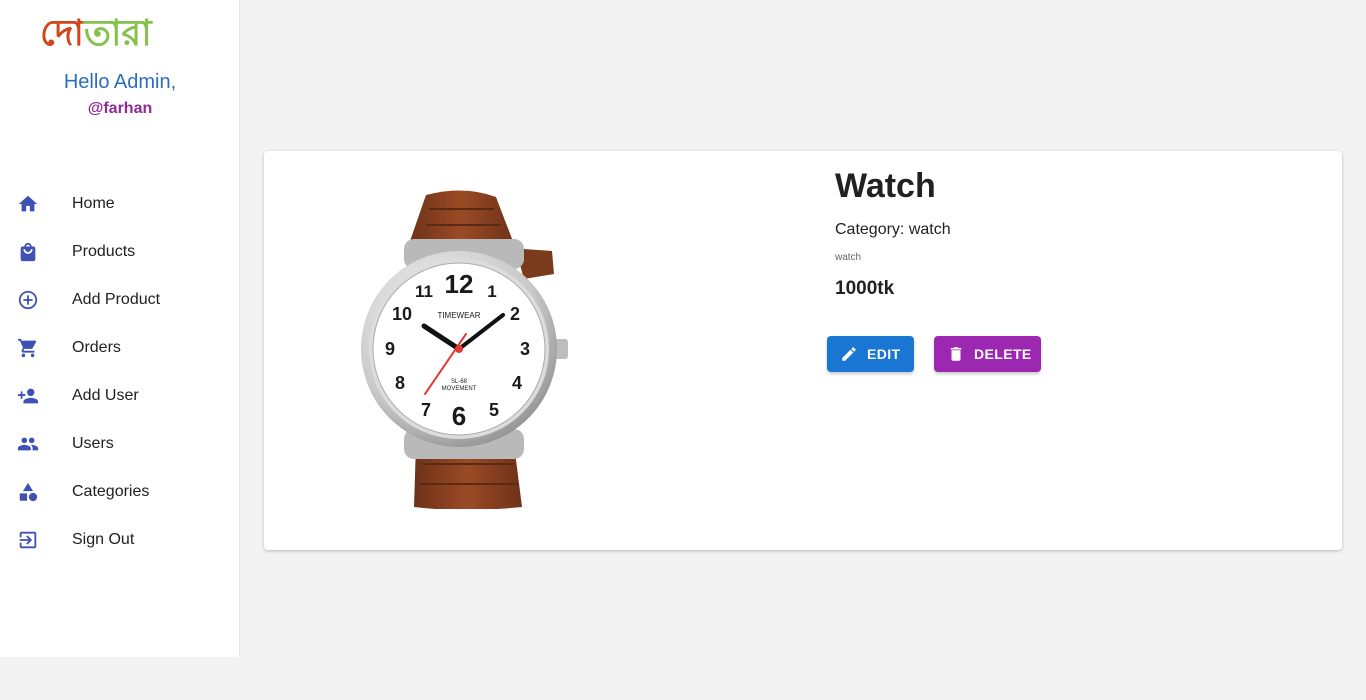  I want to click on category-value: watch, so click(929, 229).